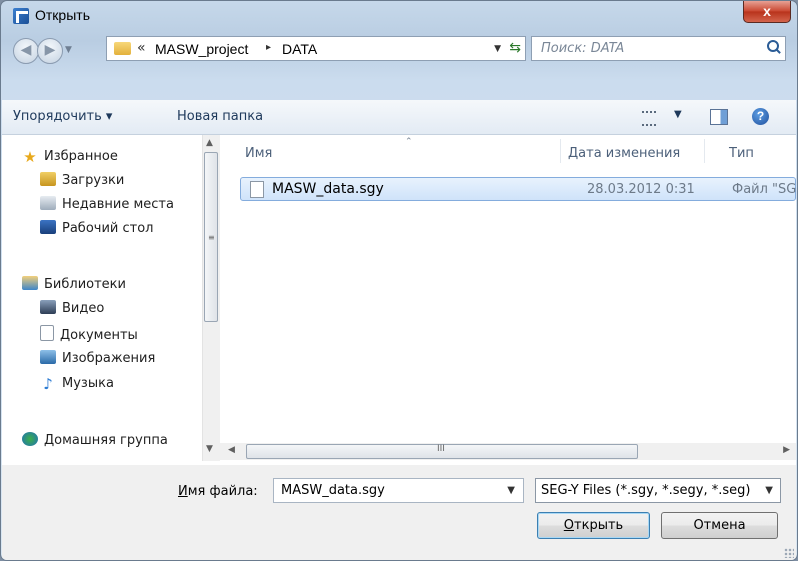  What do you see at coordinates (764, 189) in the screenshot?
I see `file-type: Файл "SG` at bounding box center [764, 189].